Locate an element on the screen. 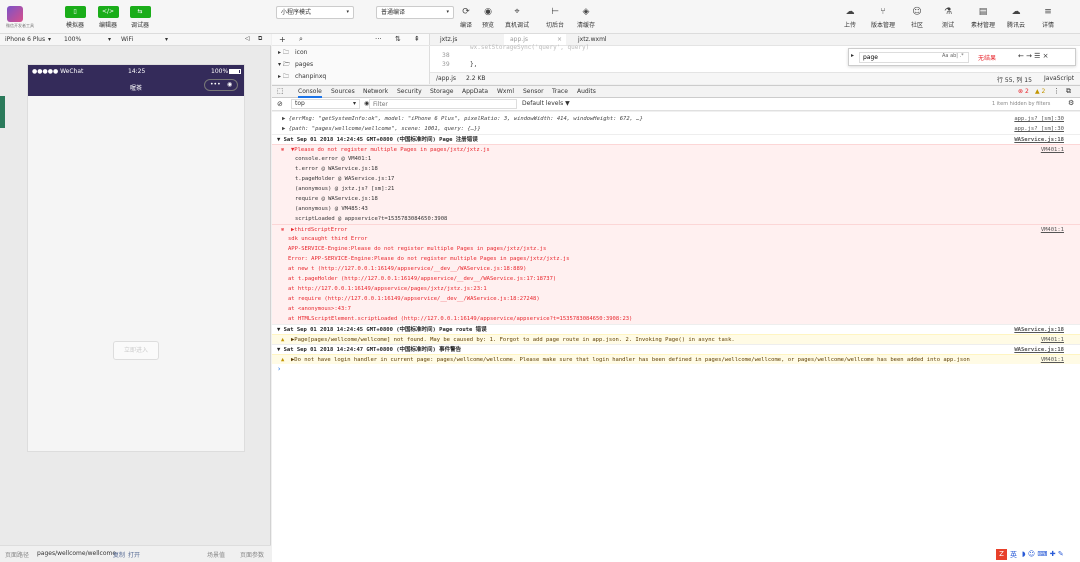 The image size is (1080, 562). mode-select: 小程序模式 ▾ is located at coordinates (315, 12).